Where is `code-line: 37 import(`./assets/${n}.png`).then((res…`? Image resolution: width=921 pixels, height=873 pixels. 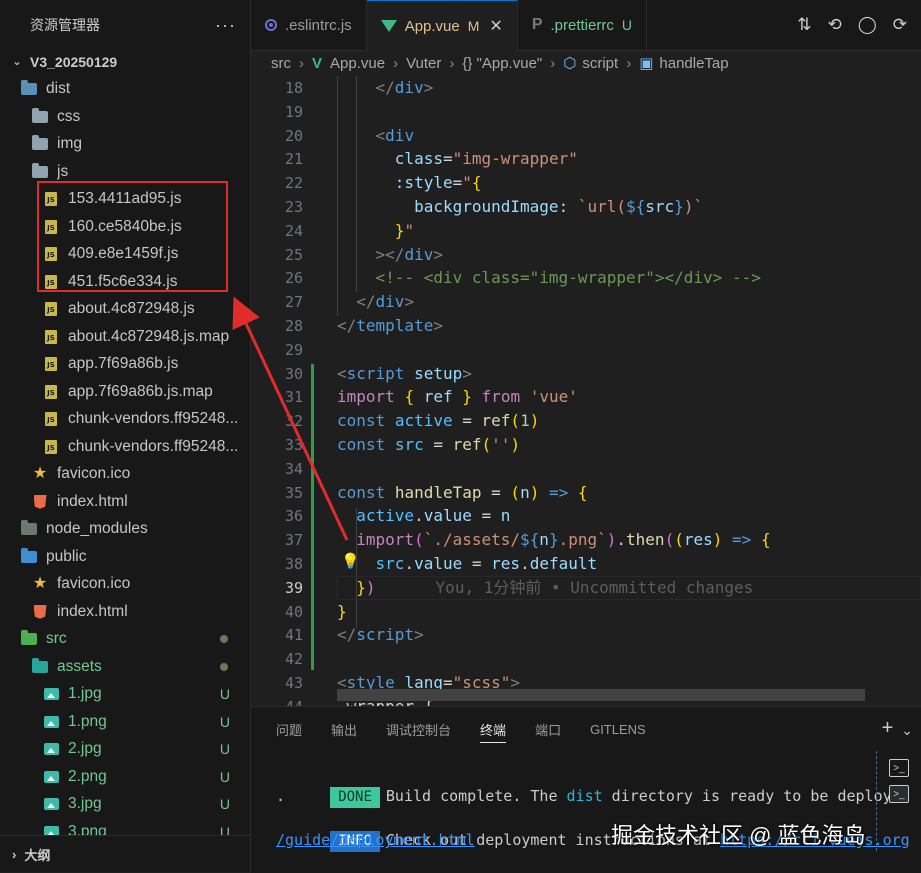
code-line: 37 import(`./assets/${n}.png`).then((res… is located at coordinates (586, 540).